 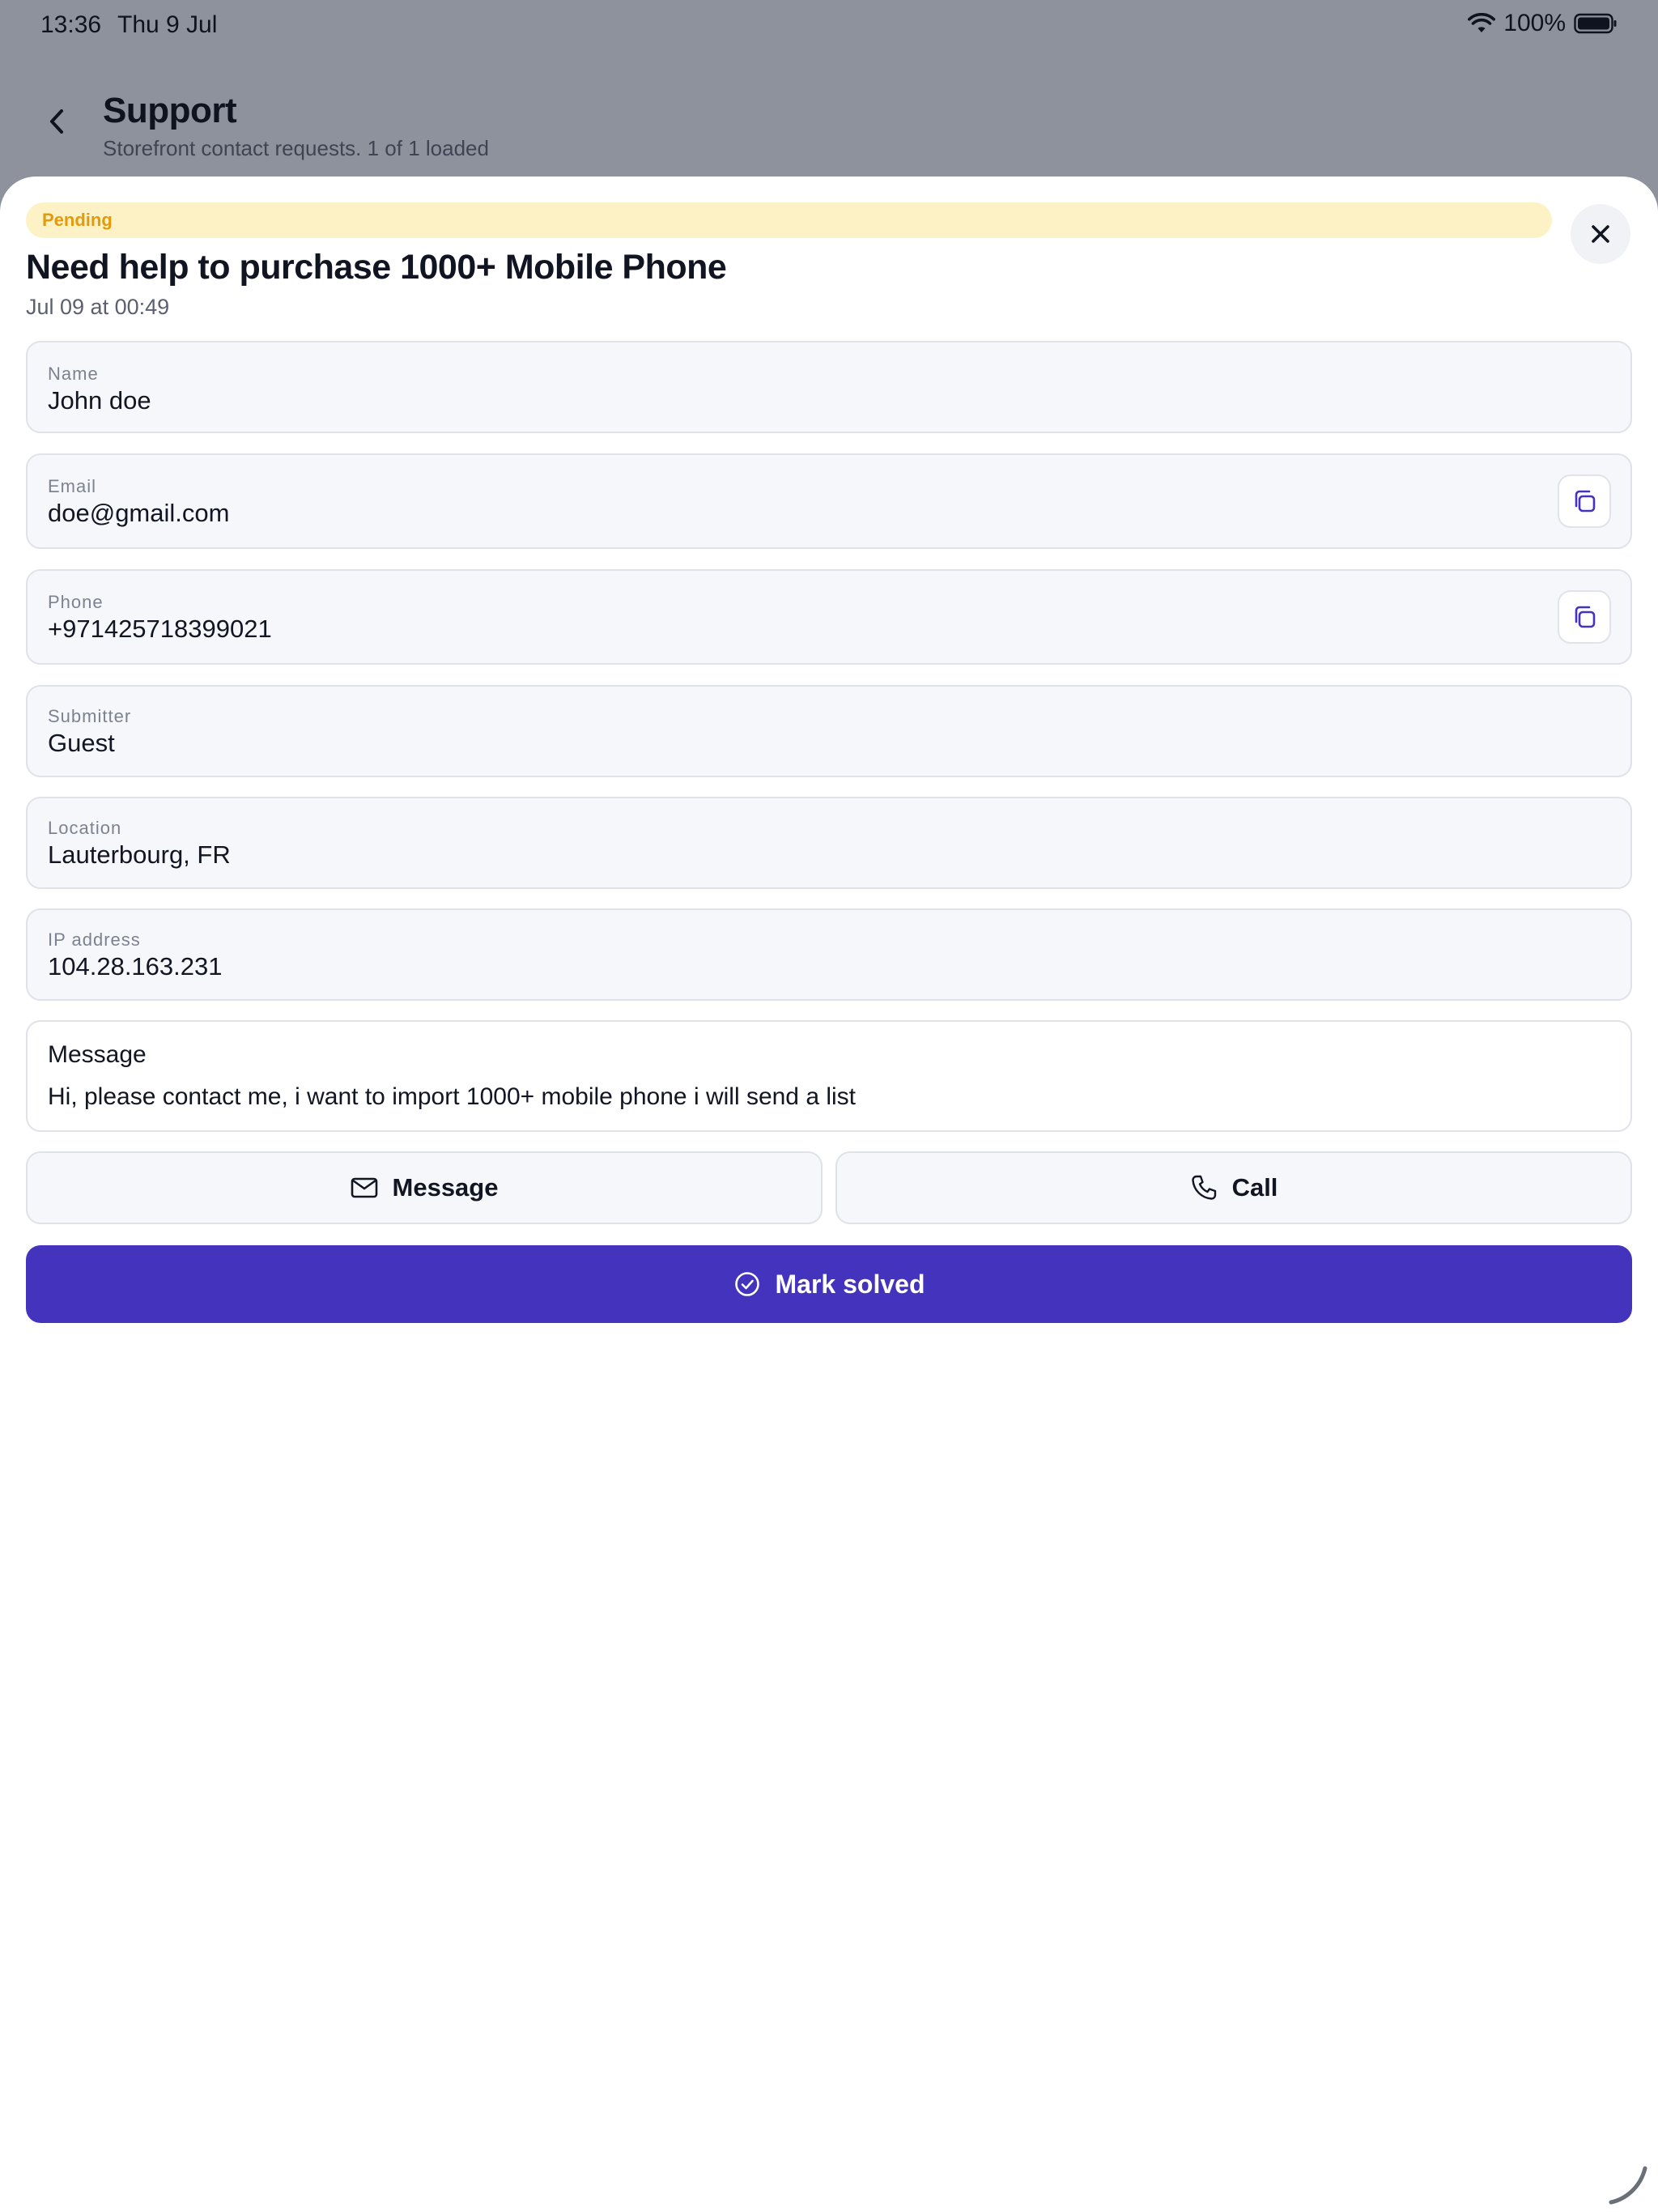 I want to click on field-value: +971425718399021, so click(x=160, y=629).